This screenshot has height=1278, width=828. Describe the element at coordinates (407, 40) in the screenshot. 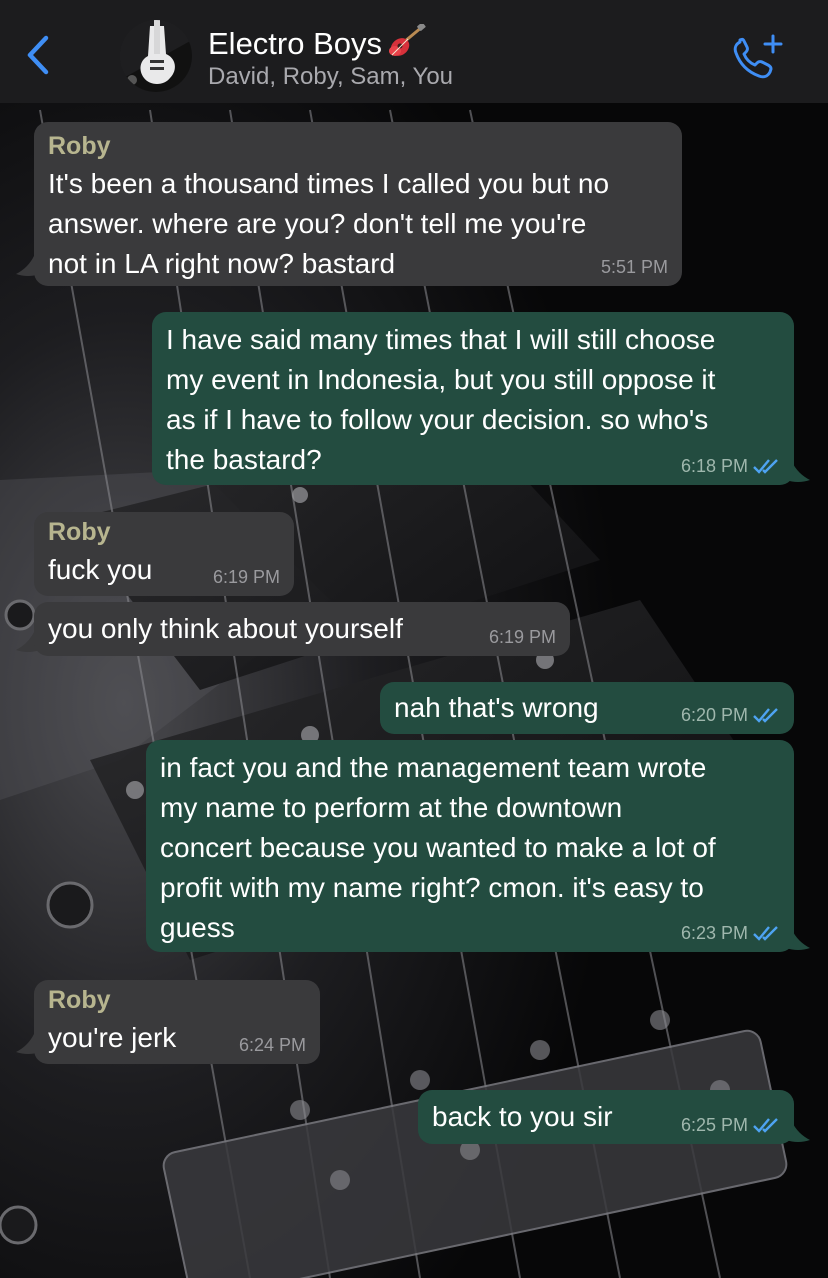

I see `guitar-emoji-icon` at that location.